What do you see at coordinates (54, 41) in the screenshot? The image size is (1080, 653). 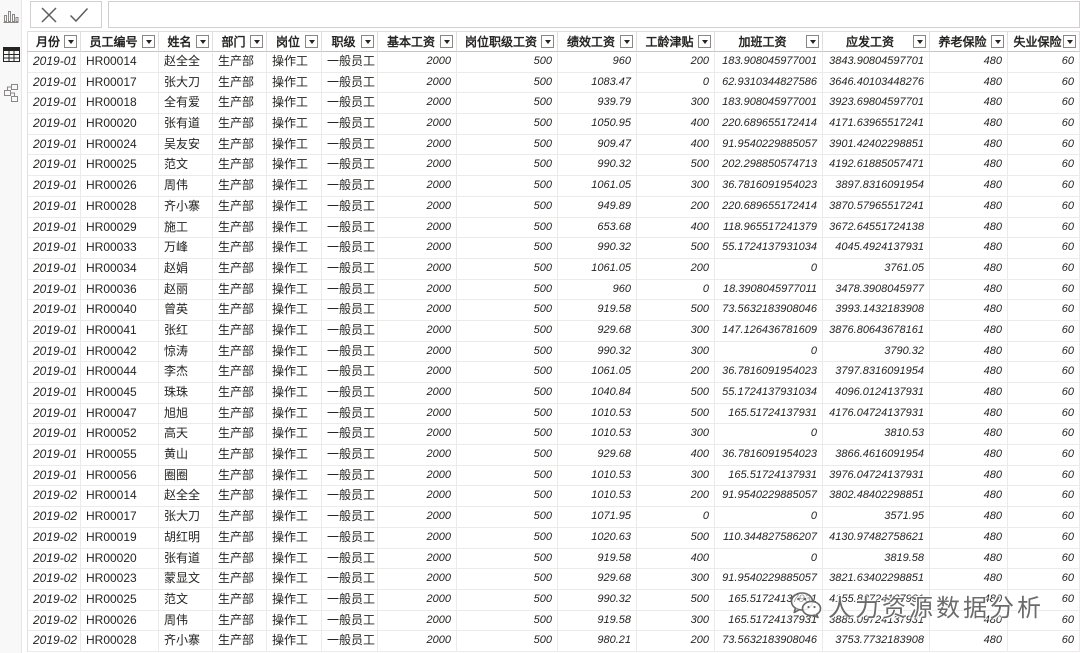 I see `column-header-month: 月份` at bounding box center [54, 41].